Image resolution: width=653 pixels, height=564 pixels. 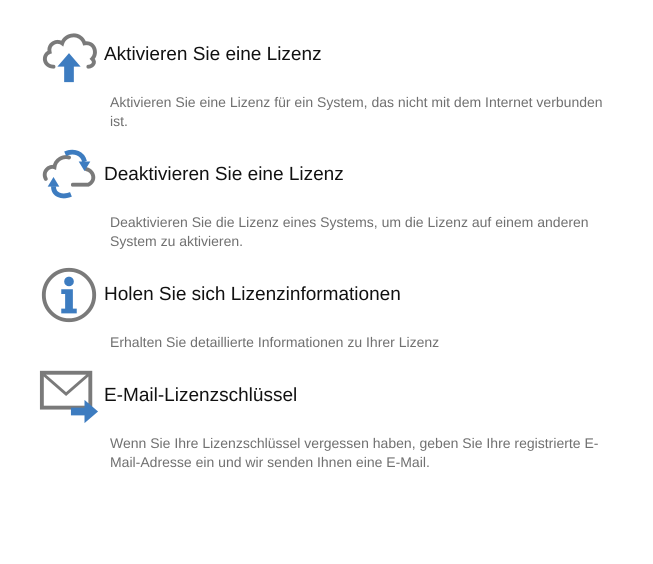 What do you see at coordinates (201, 396) in the screenshot?
I see `option-title: E-Mail-Lizenzschlüssel` at bounding box center [201, 396].